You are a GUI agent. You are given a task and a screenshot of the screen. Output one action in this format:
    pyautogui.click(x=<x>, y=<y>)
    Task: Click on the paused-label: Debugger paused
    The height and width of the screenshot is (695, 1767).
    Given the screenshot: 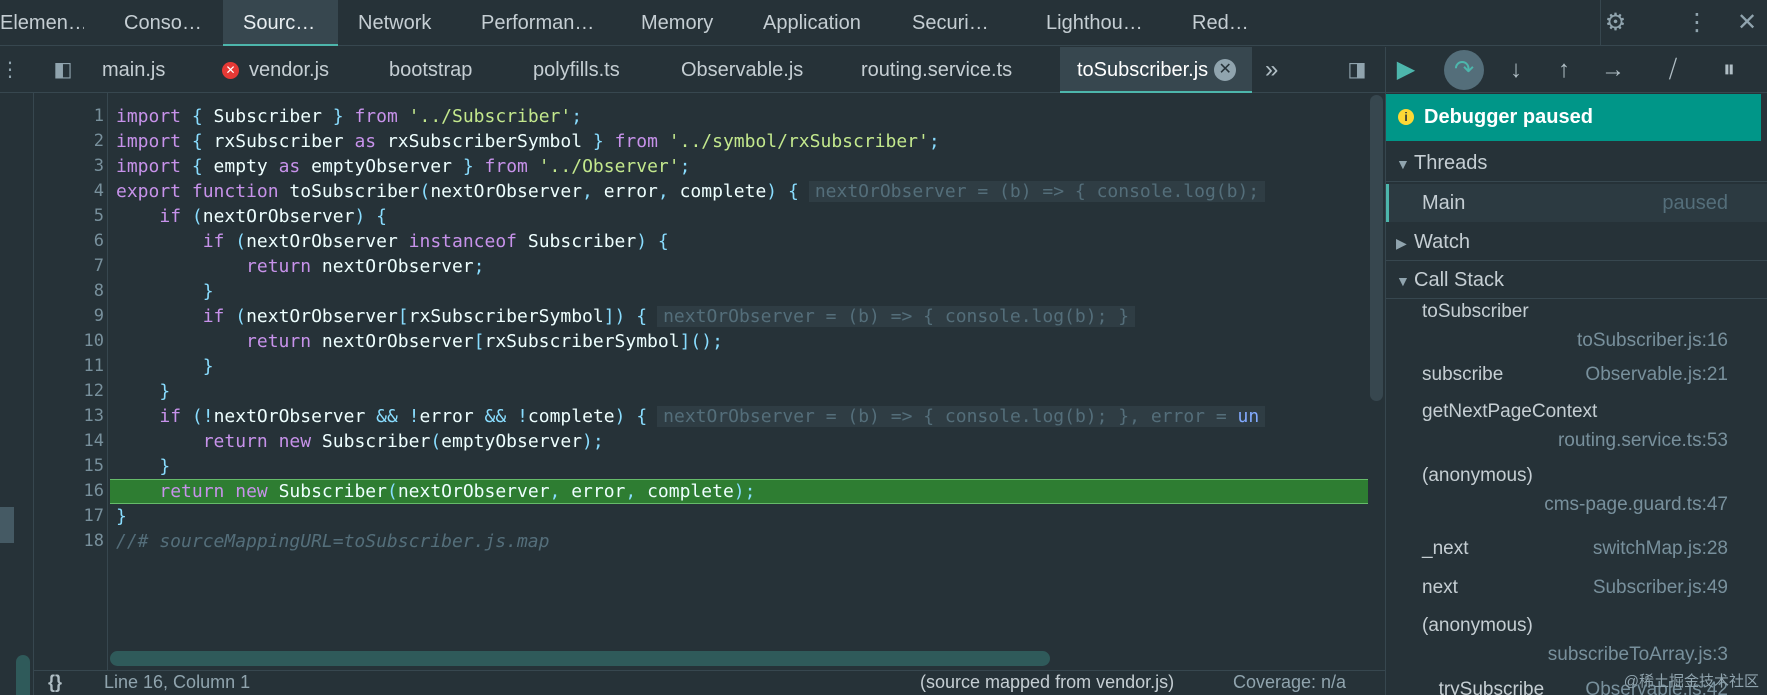 What is the action you would take?
    pyautogui.click(x=1508, y=117)
    